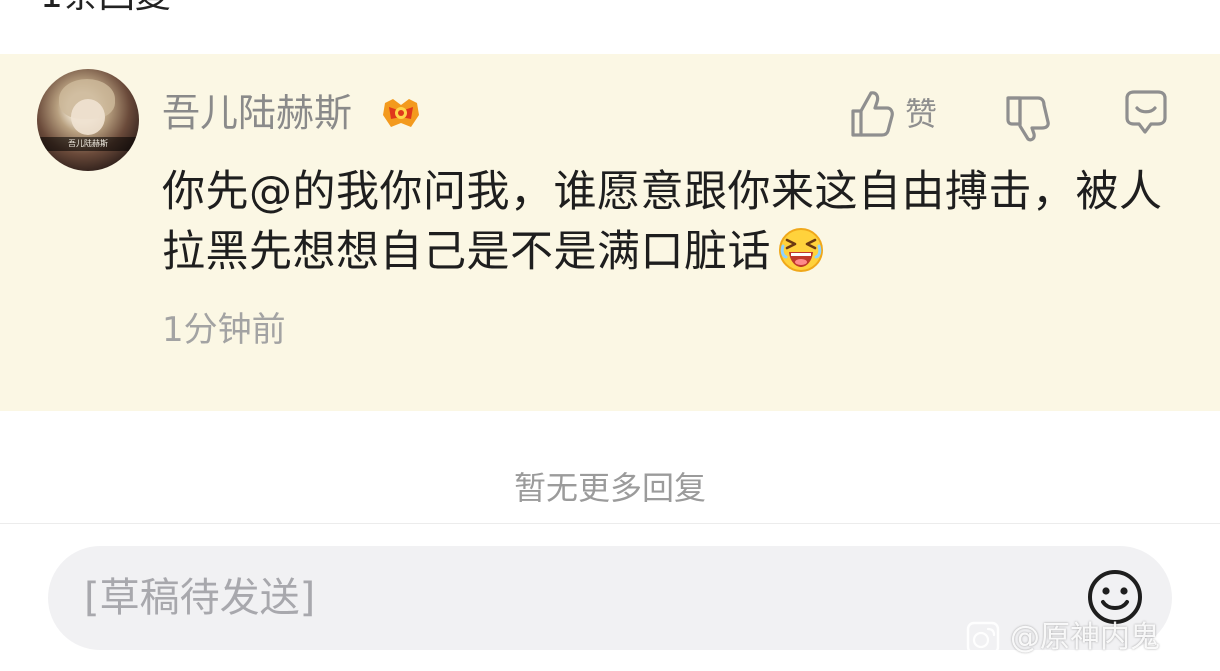  Describe the element at coordinates (1085, 637) in the screenshot. I see `watermark-text: @原神内鬼` at that location.